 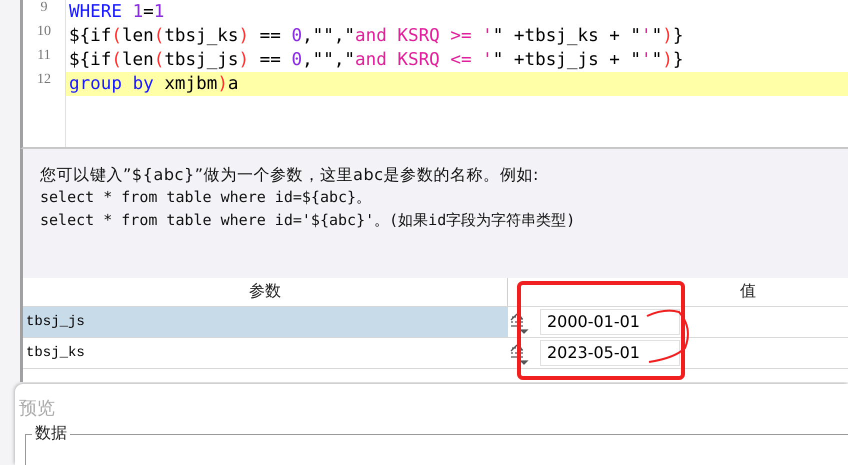 What do you see at coordinates (44, 8) in the screenshot?
I see `line-number: 9` at bounding box center [44, 8].